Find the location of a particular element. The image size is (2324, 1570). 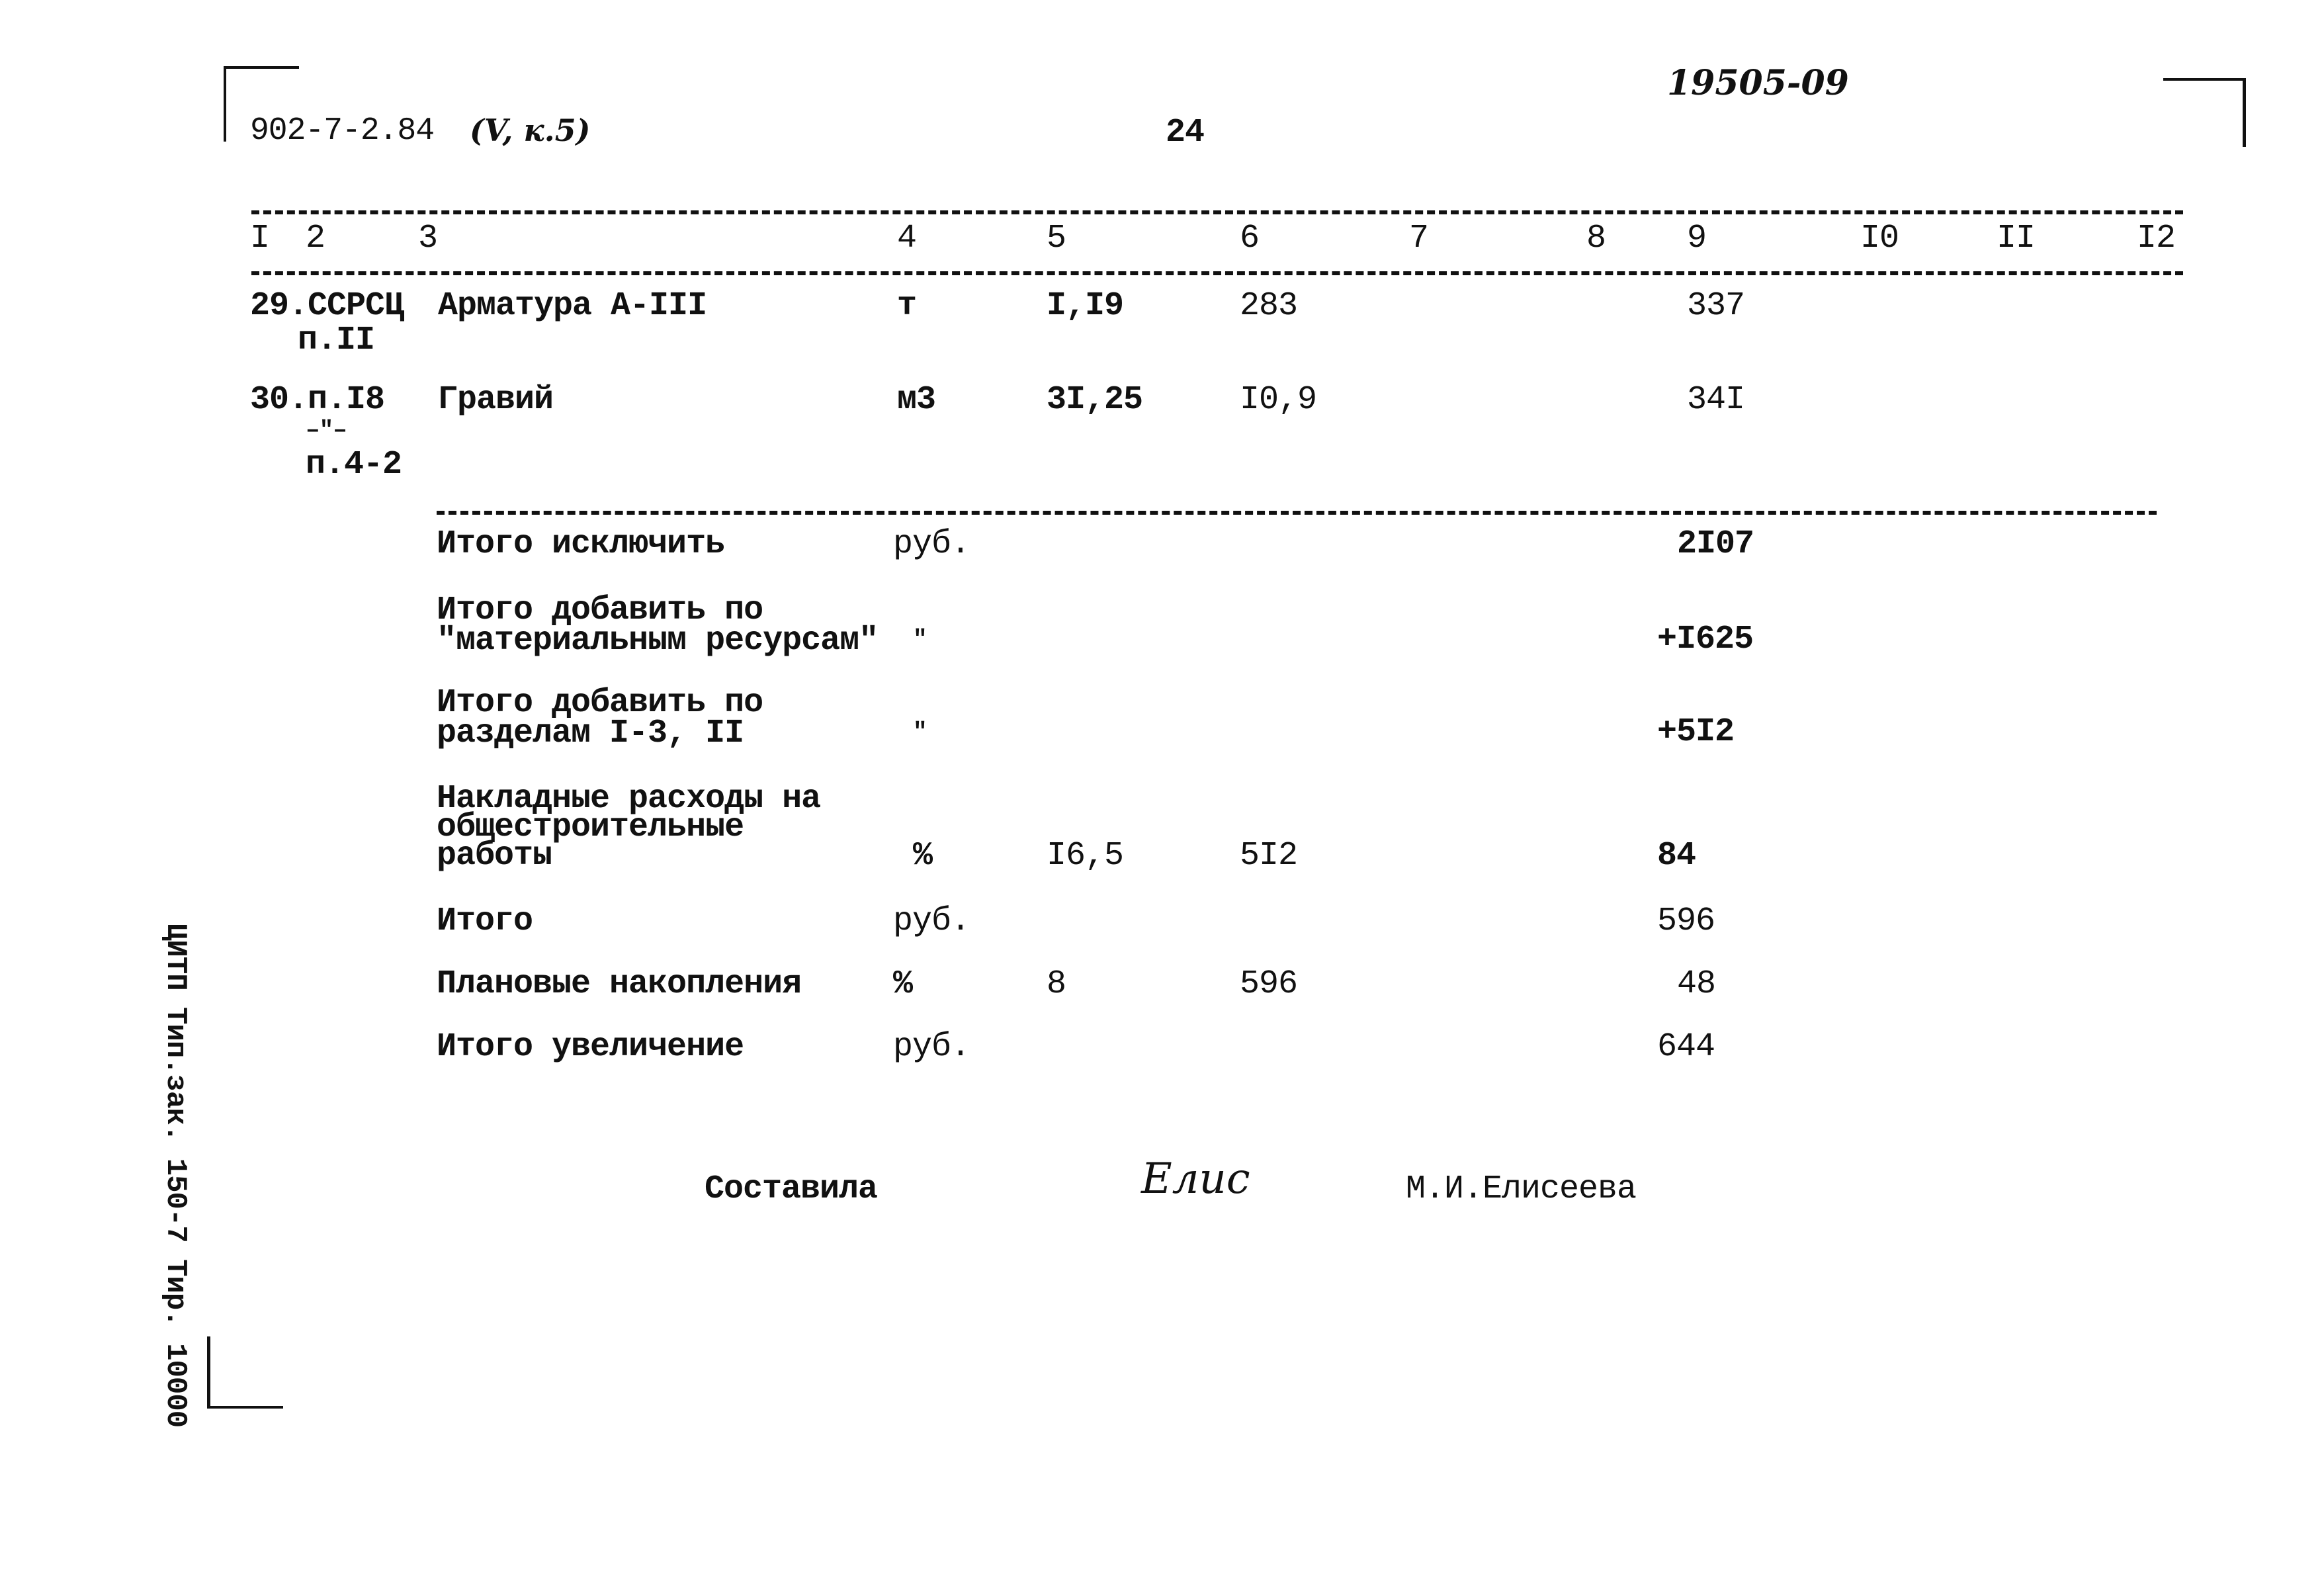

row-reference-sub: п.4-2 is located at coordinates (354, 465).